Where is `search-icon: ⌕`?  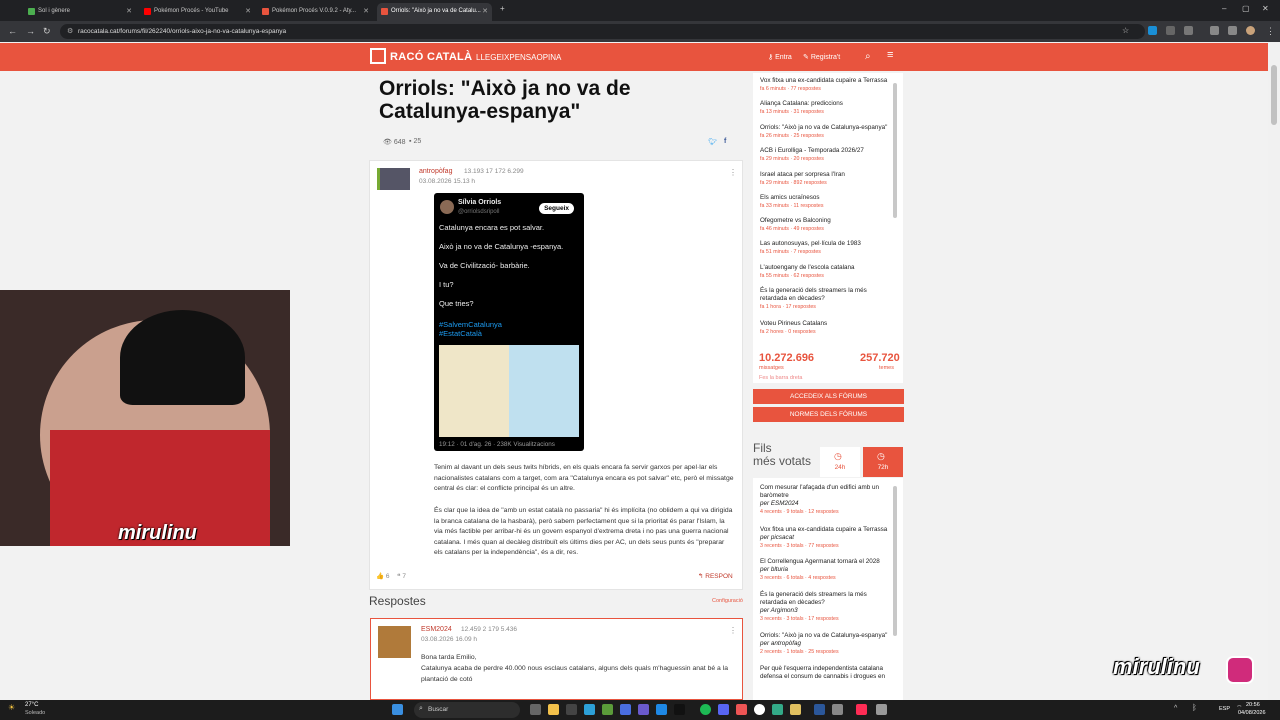
search-icon: ⌕ is located at coordinates (868, 56).